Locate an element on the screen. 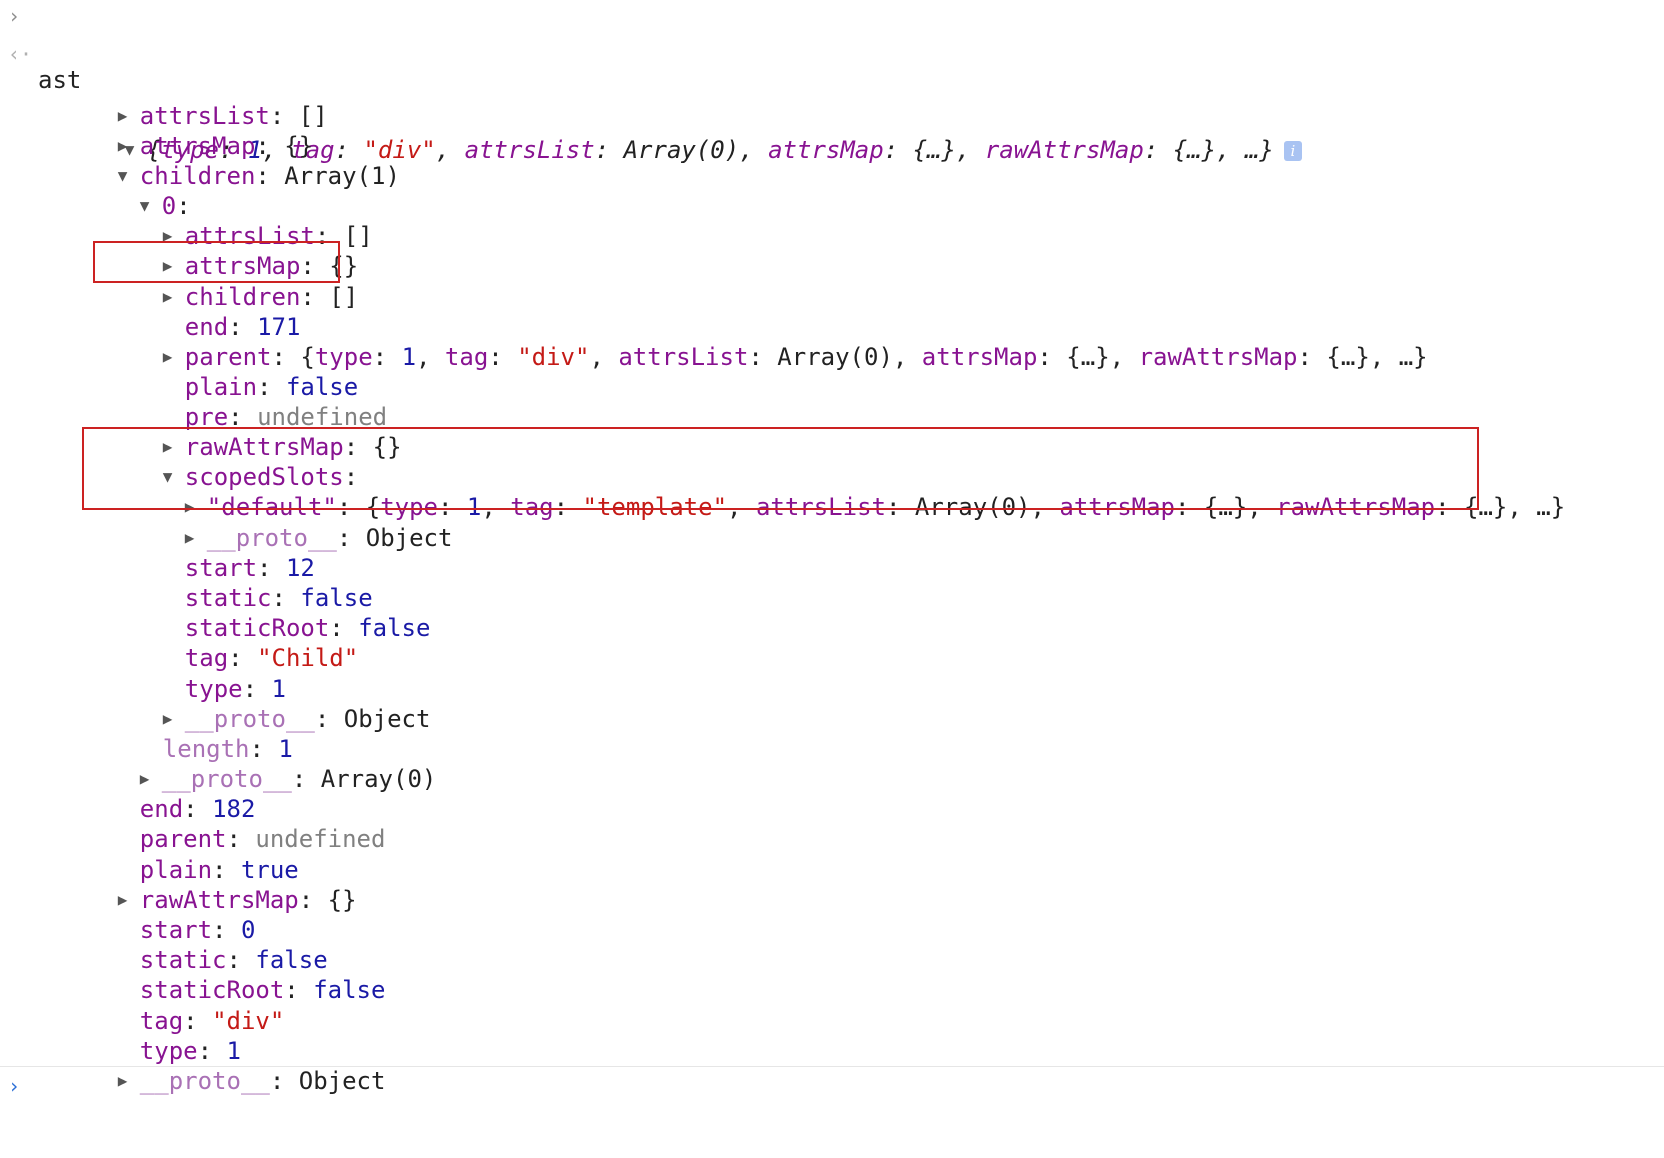  prop-proto: ▶ __proto__: Object is located at coordinates (223, 1064).